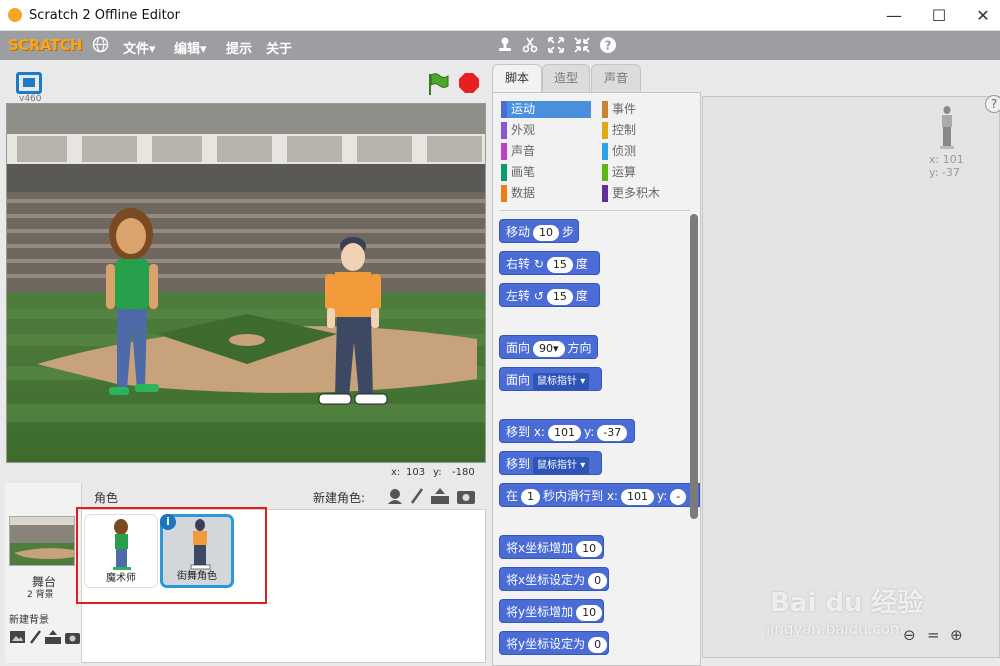 This screenshot has width=1000, height=666. Describe the element at coordinates (538, 296) in the screenshot. I see `turn-counterclockwise-icon: ↺` at that location.